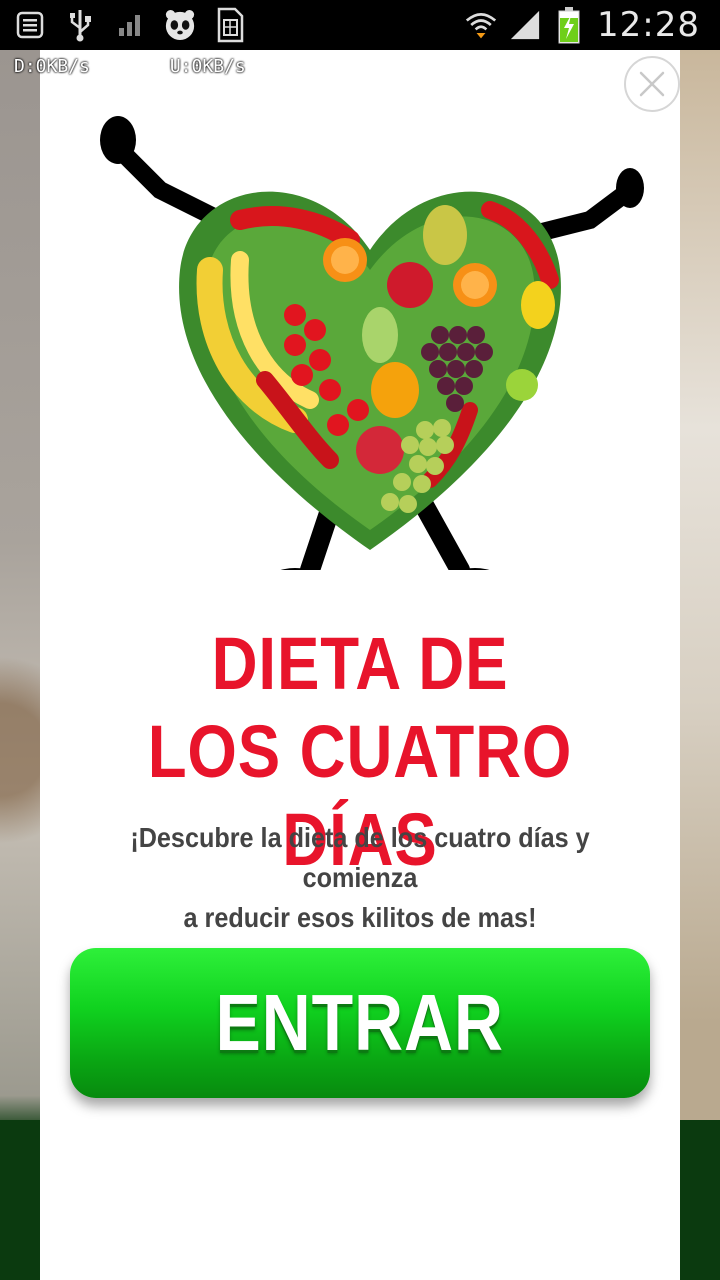 The width and height of the screenshot is (720, 1280). I want to click on close-icon, so click(652, 84).